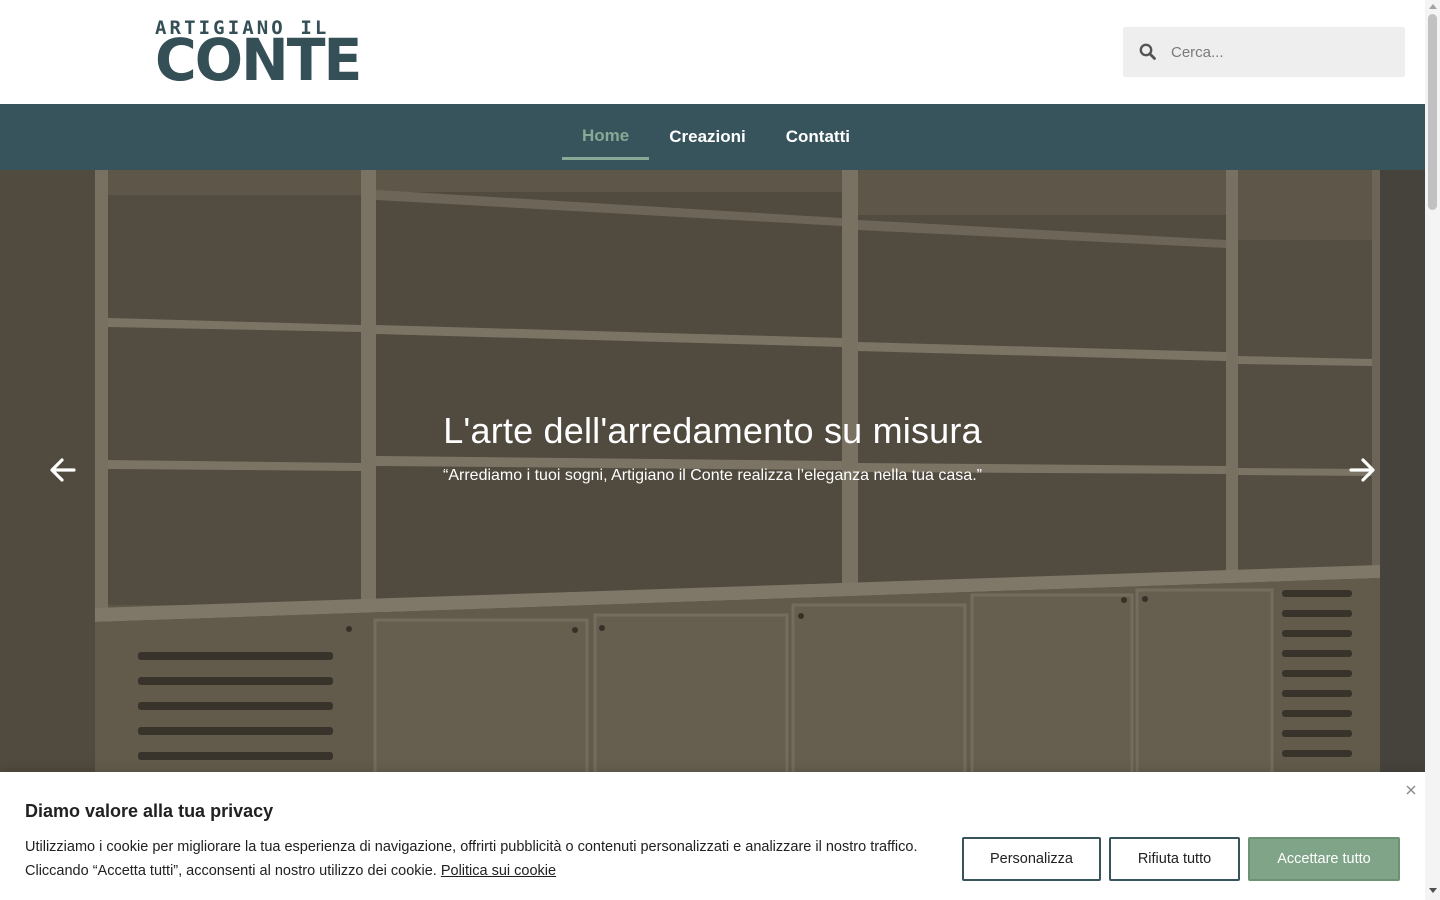  I want to click on main-nav: Home Creazioni Contatti, so click(712, 137).